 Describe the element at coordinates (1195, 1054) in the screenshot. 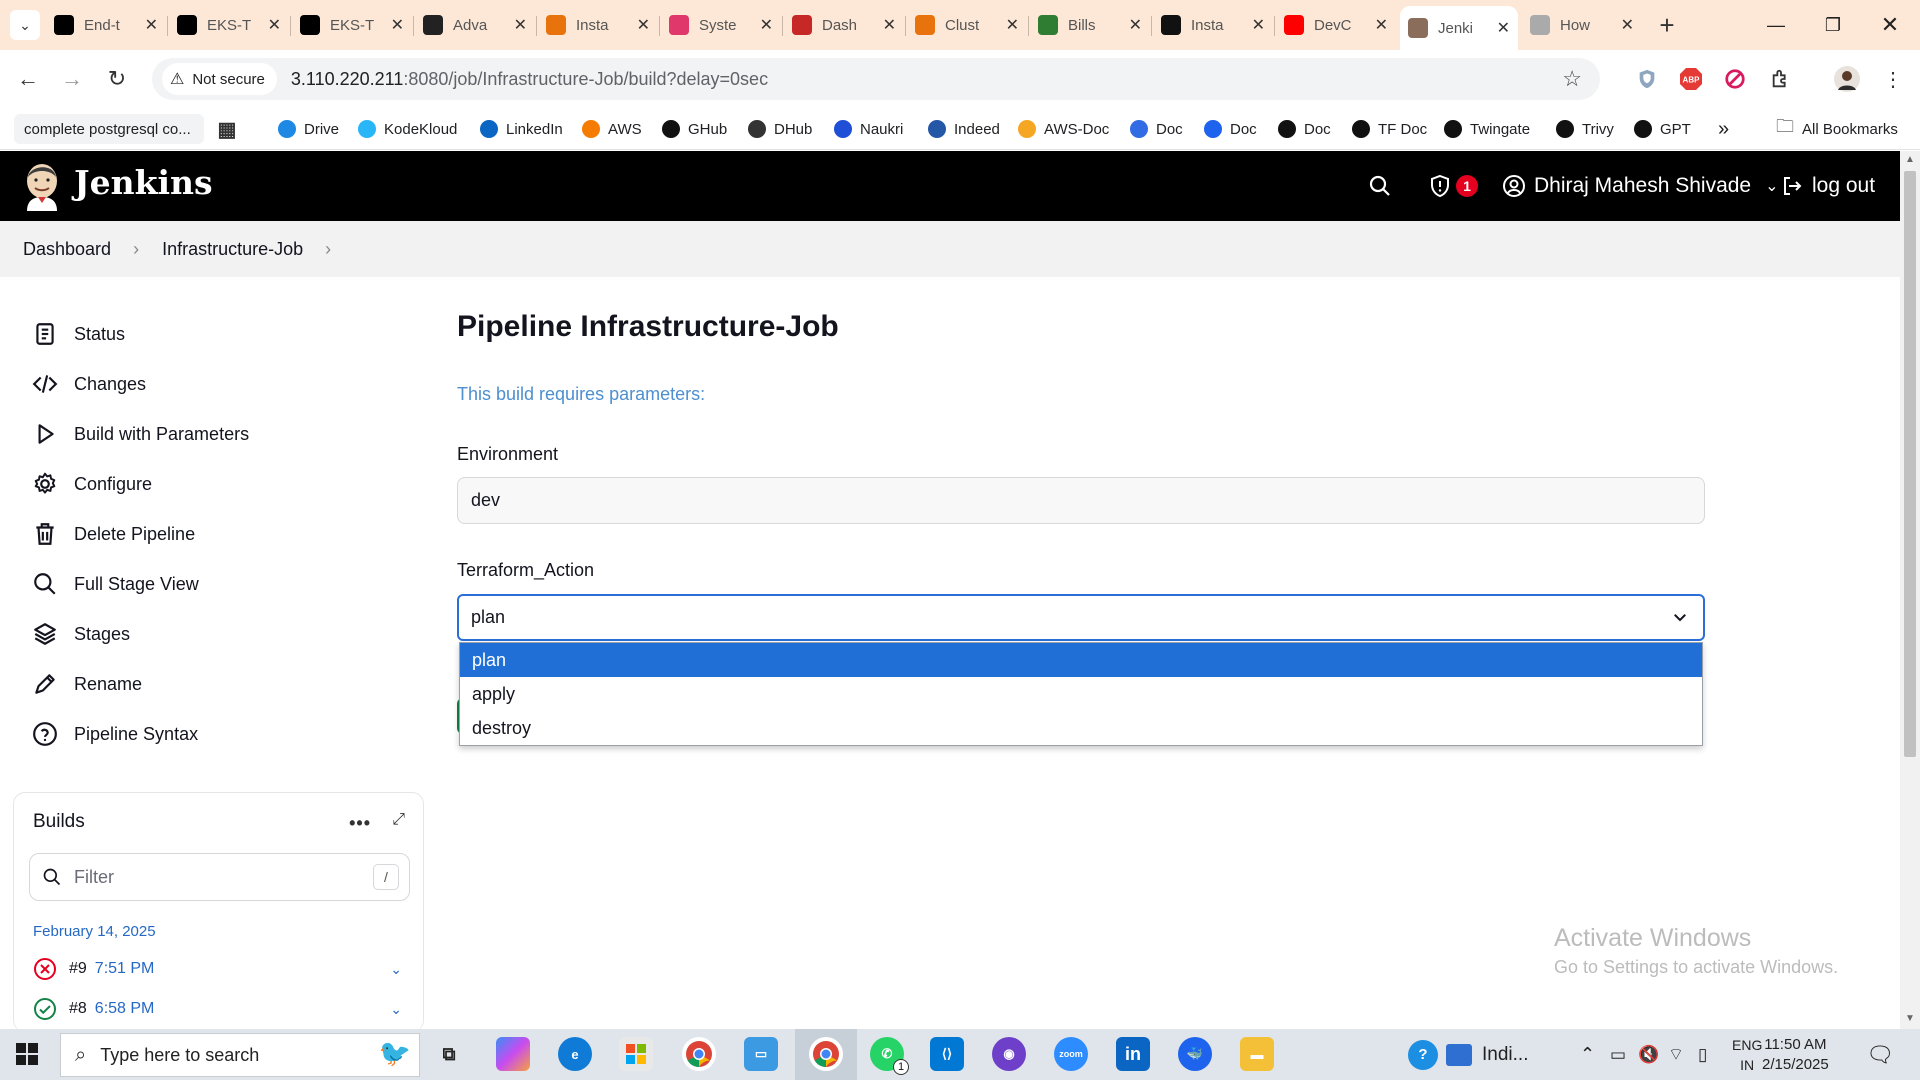

I see `docker-icon: 🐳` at that location.